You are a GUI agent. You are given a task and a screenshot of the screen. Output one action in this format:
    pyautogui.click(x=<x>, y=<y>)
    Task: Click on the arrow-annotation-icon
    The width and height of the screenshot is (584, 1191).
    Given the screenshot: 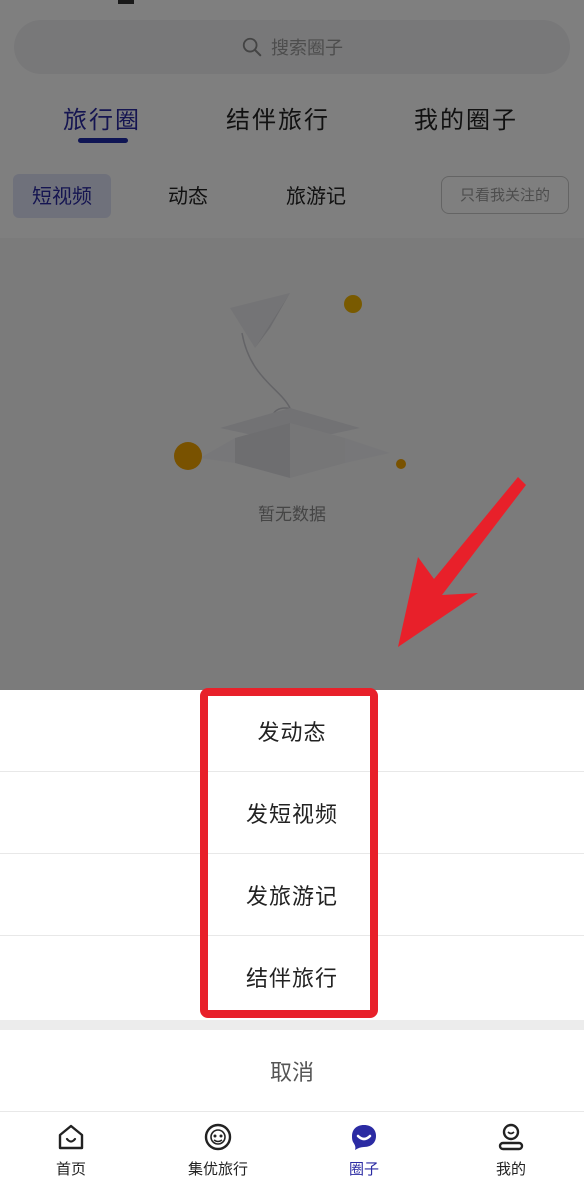 What is the action you would take?
    pyautogui.click(x=462, y=562)
    